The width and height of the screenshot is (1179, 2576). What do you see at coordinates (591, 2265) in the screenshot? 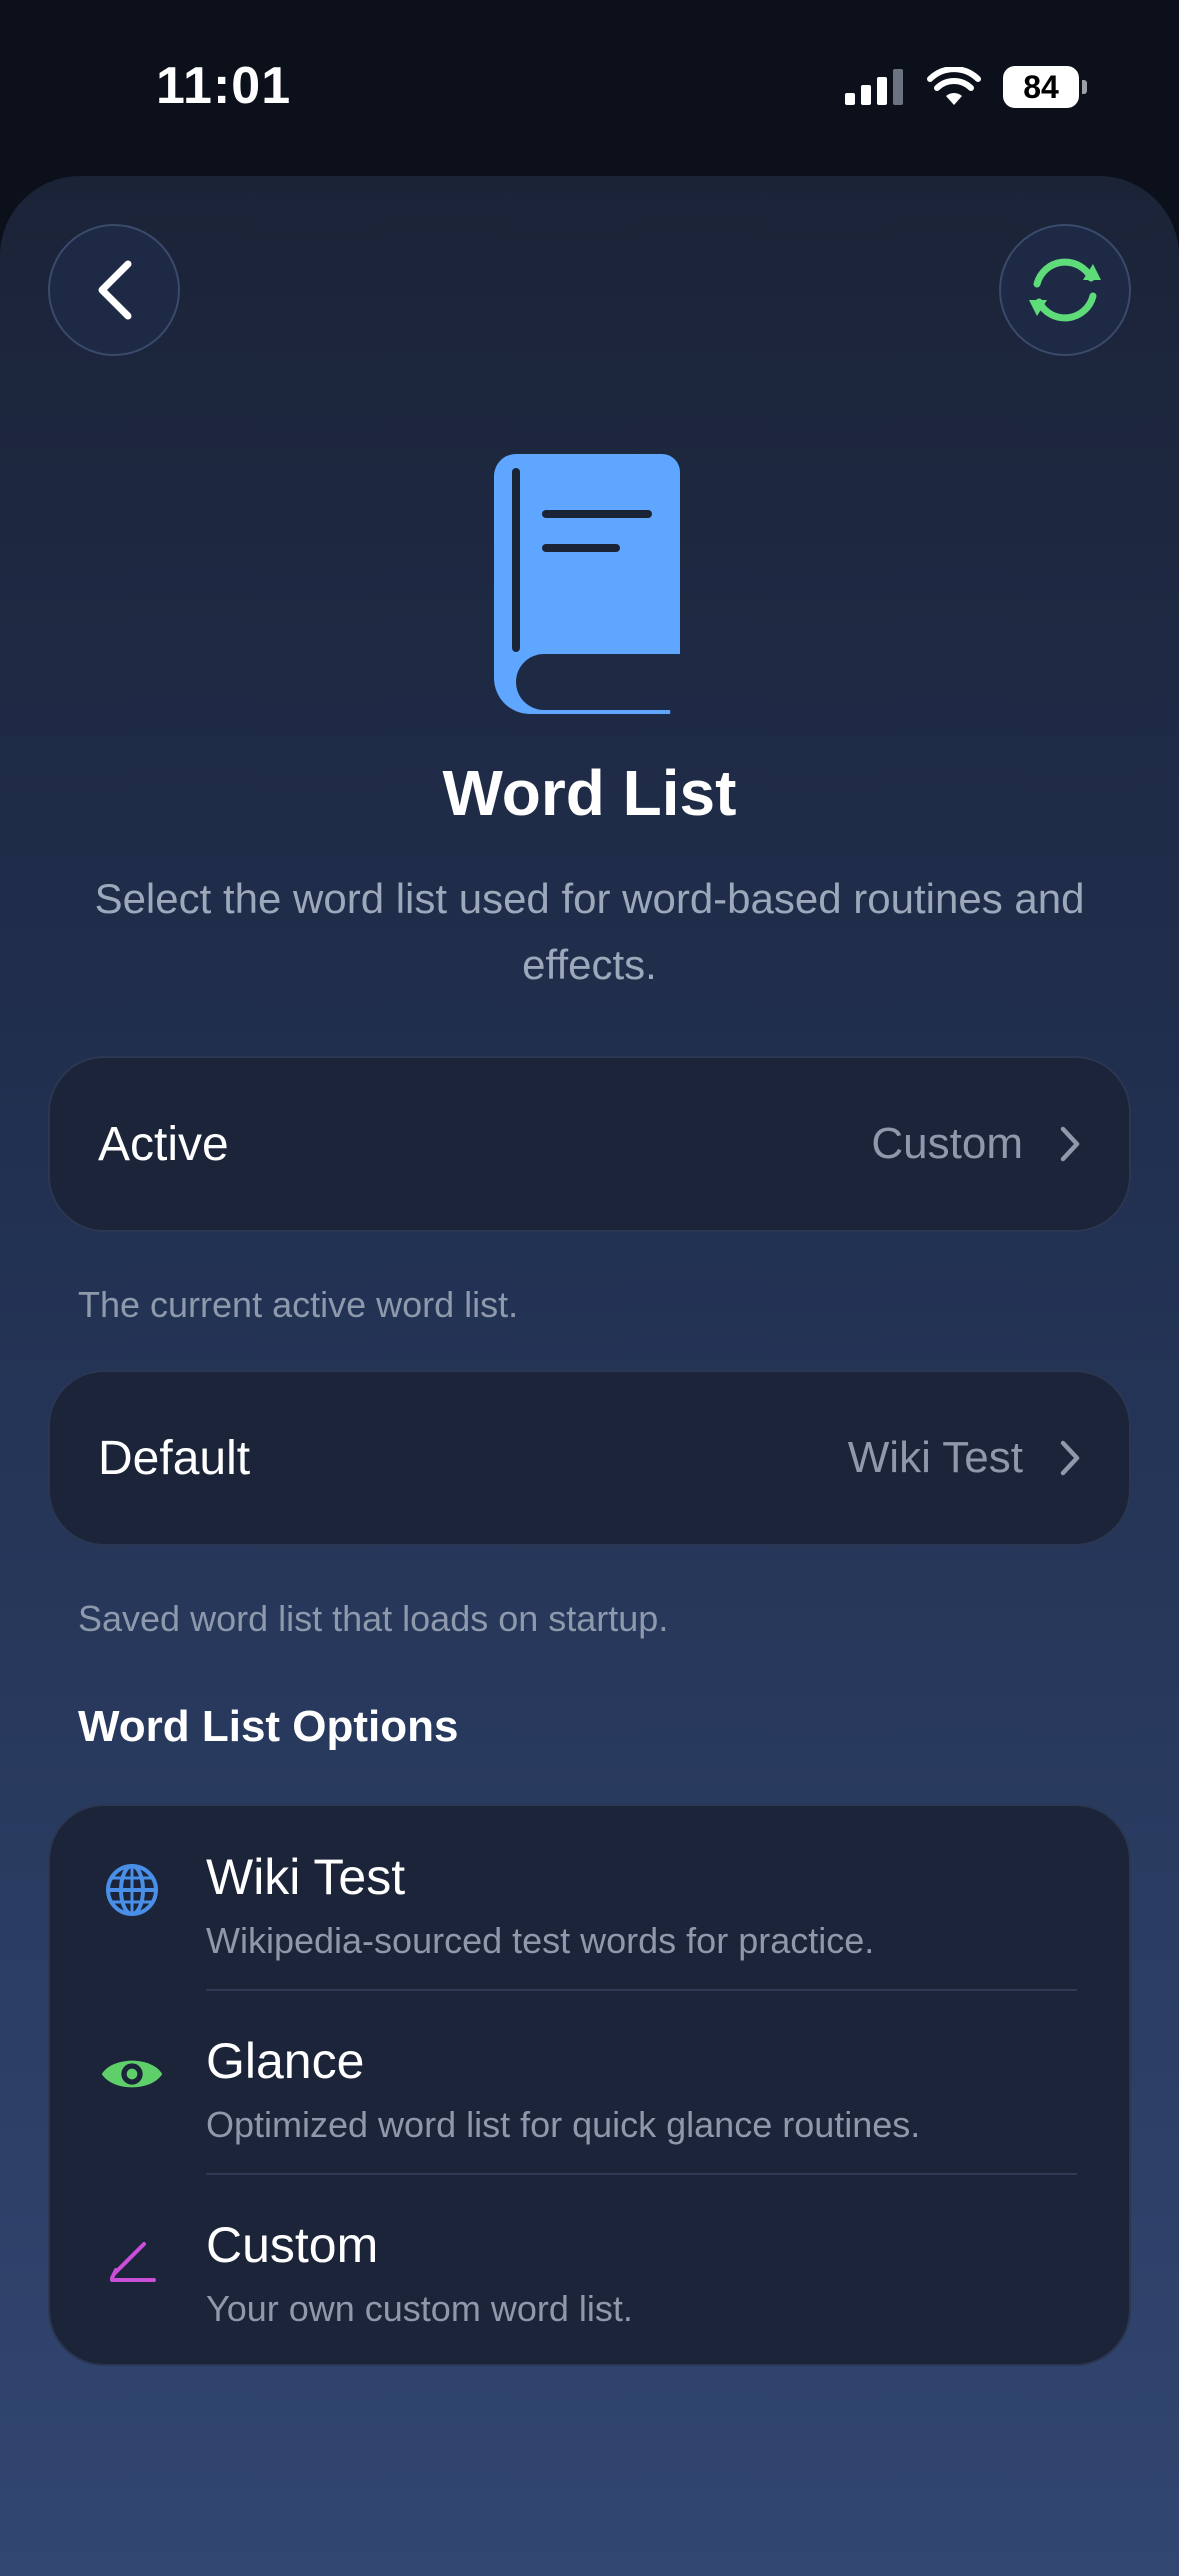
I see `option-custom: Custom Your own custom word list.` at bounding box center [591, 2265].